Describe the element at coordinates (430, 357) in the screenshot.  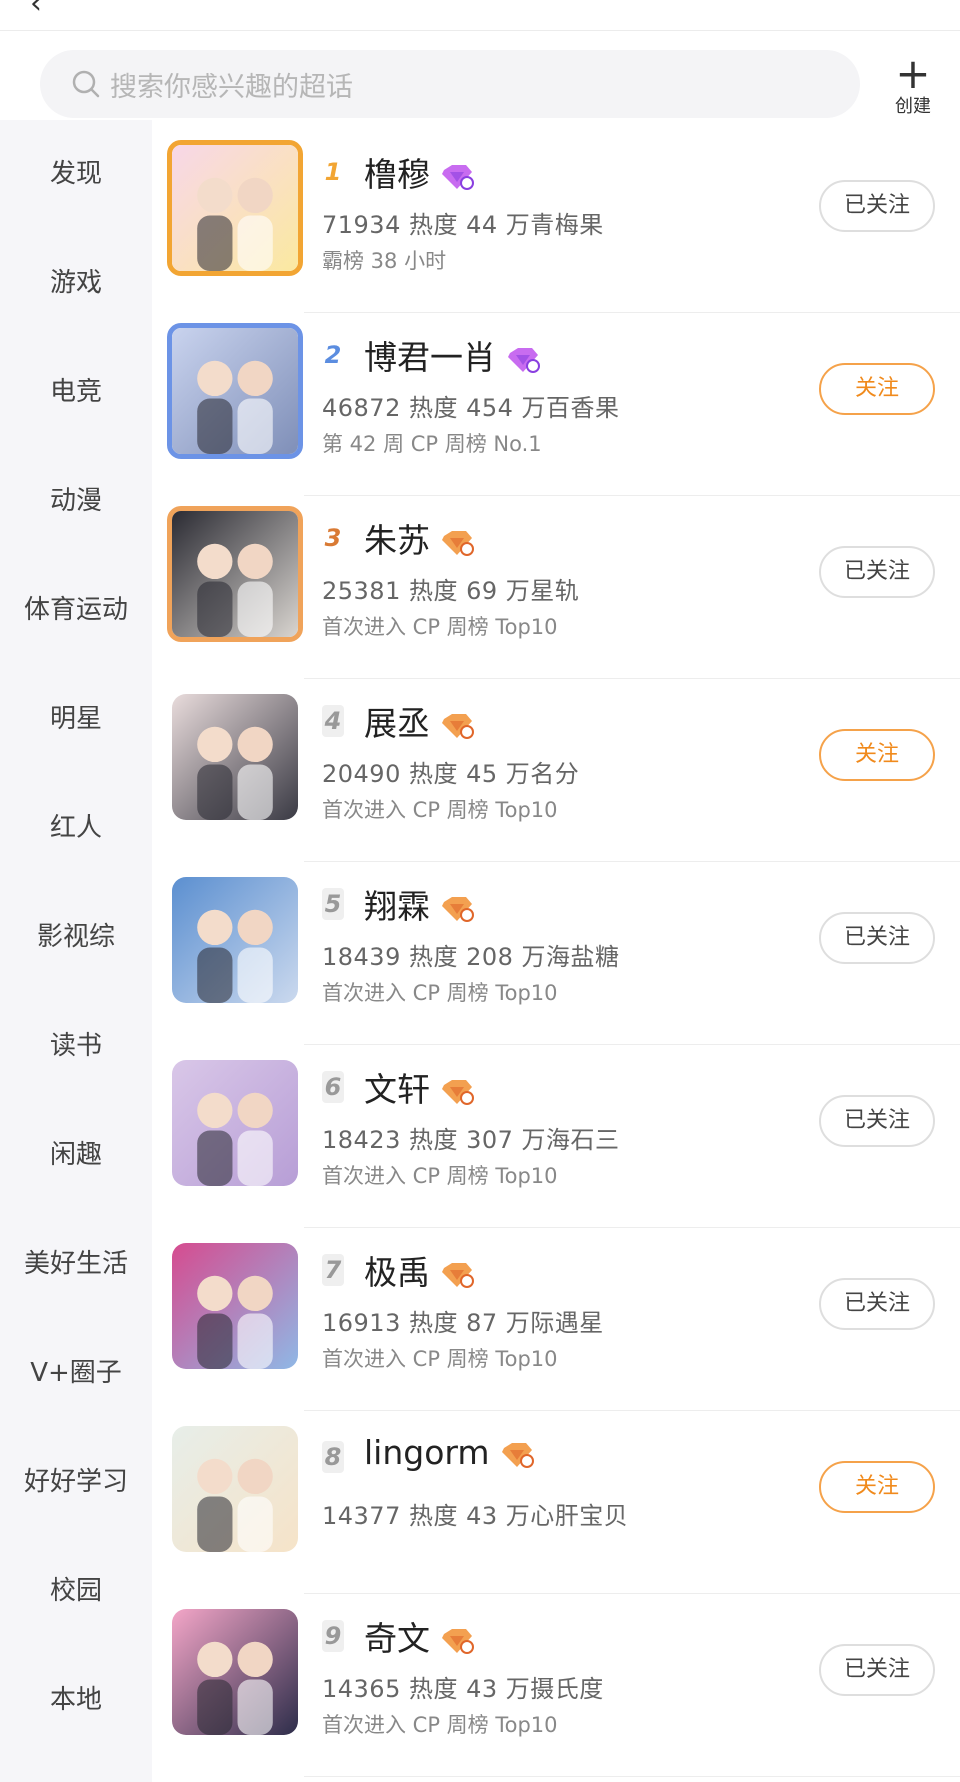
I see `topic-name: 博君一肖` at that location.